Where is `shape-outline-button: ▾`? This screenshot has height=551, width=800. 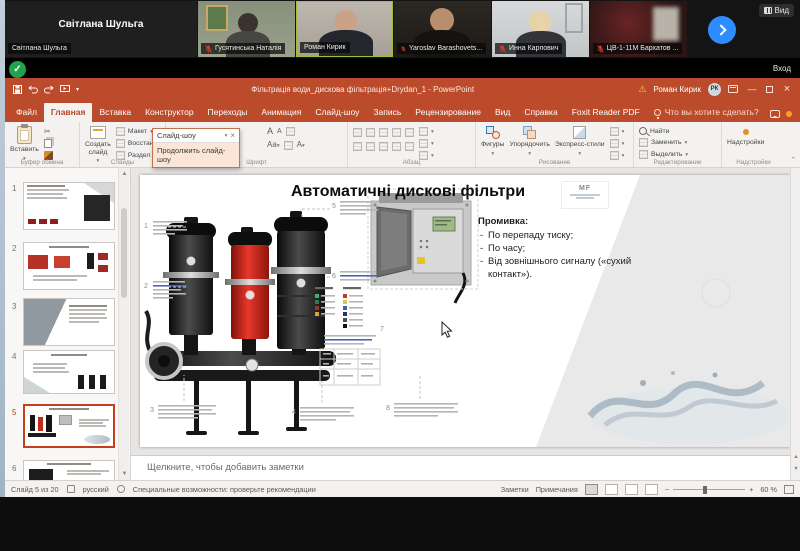
shape-outline-button: ▾ is located at coordinates (616, 143).